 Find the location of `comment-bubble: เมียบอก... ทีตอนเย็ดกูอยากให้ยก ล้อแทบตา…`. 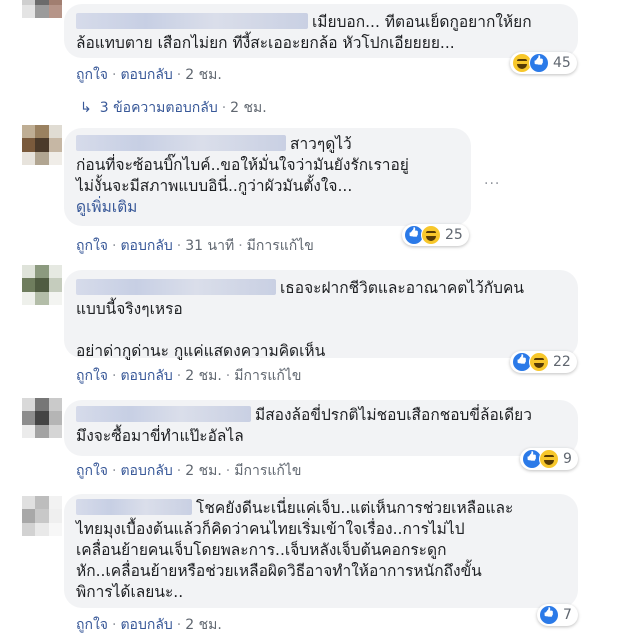

comment-bubble: เมียบอก... ทีตอนเย็ดกูอยากให้ยก ล้อแทบตา… is located at coordinates (321, 31).